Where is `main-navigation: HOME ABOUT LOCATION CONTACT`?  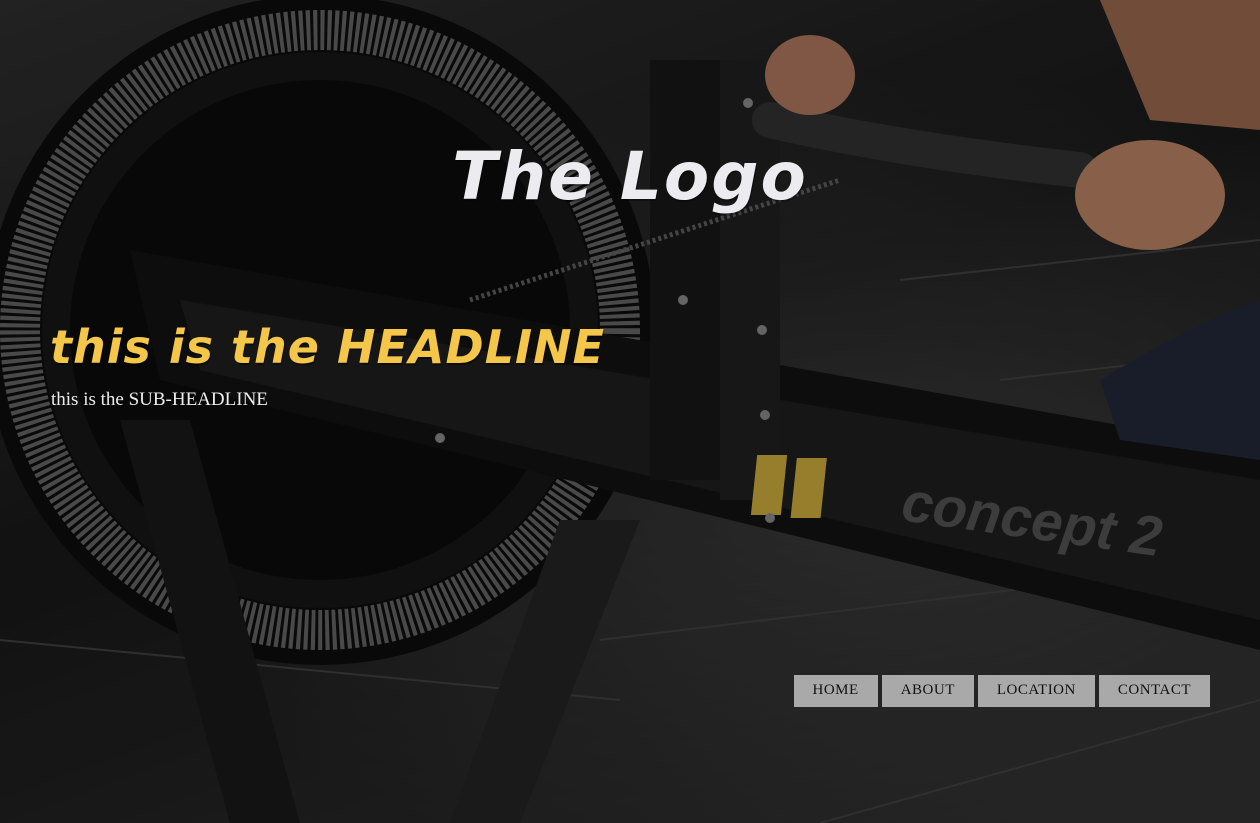
main-navigation: HOME ABOUT LOCATION CONTACT is located at coordinates (1001, 691).